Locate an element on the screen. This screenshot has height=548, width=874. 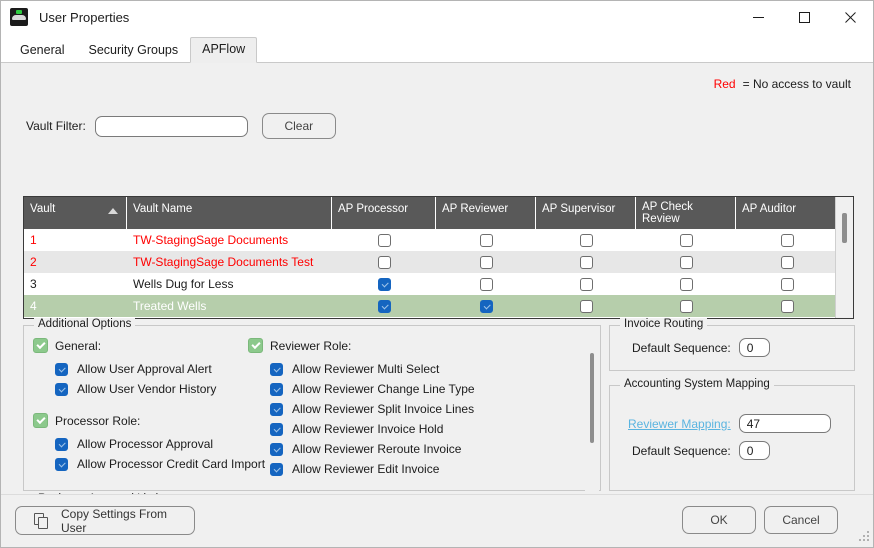
option-allow-reviewer-change-line-type: Allow Reviewer Change Line Type is located at coordinates (419, 389).